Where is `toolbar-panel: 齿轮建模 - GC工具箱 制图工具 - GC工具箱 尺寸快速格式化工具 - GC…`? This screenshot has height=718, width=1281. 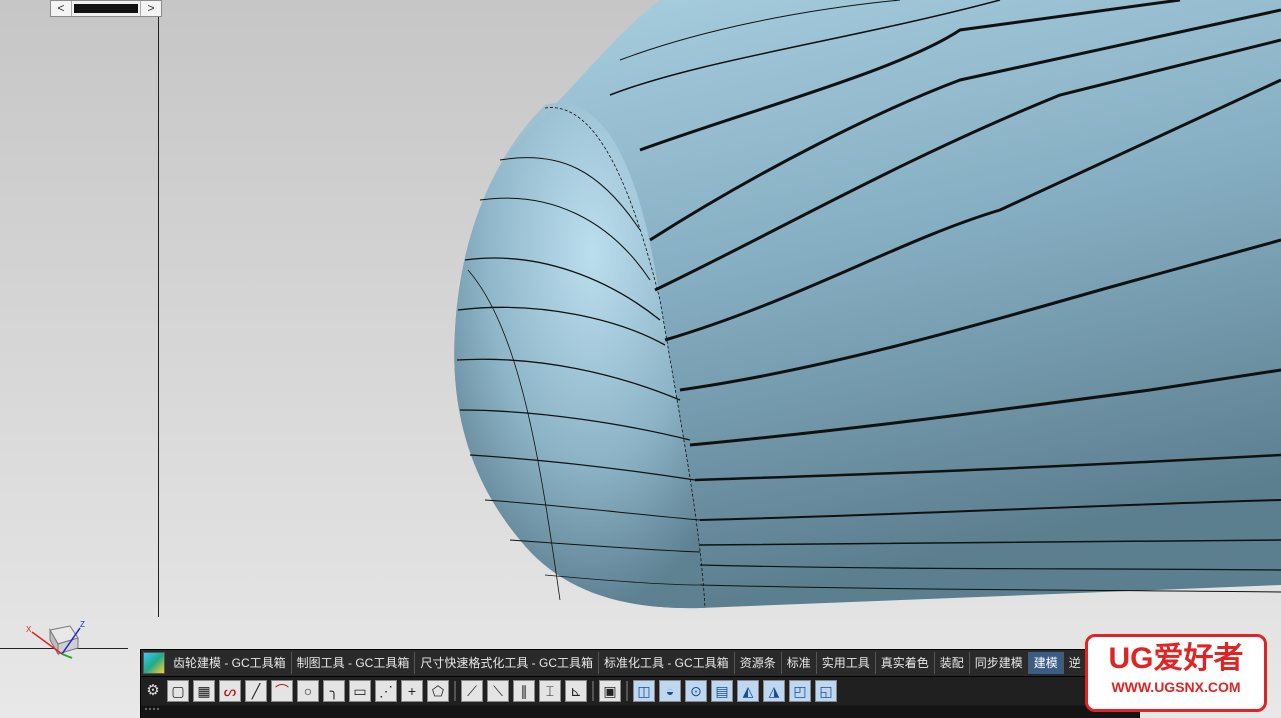
toolbar-panel: 齿轮建模 - GC工具箱 制图工具 - GC工具箱 尺寸快速格式化工具 - GC… is located at coordinates (640, 683).